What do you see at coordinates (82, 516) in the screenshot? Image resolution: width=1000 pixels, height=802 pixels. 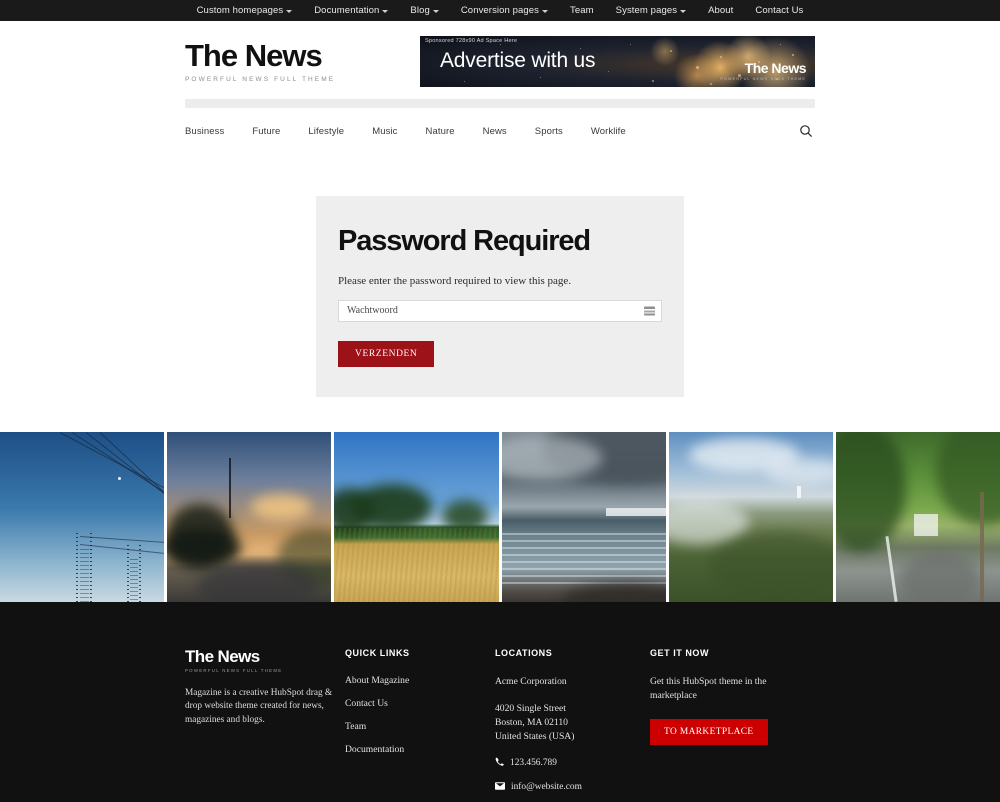 I see `photo-power-pylons-dusk-sky` at bounding box center [82, 516].